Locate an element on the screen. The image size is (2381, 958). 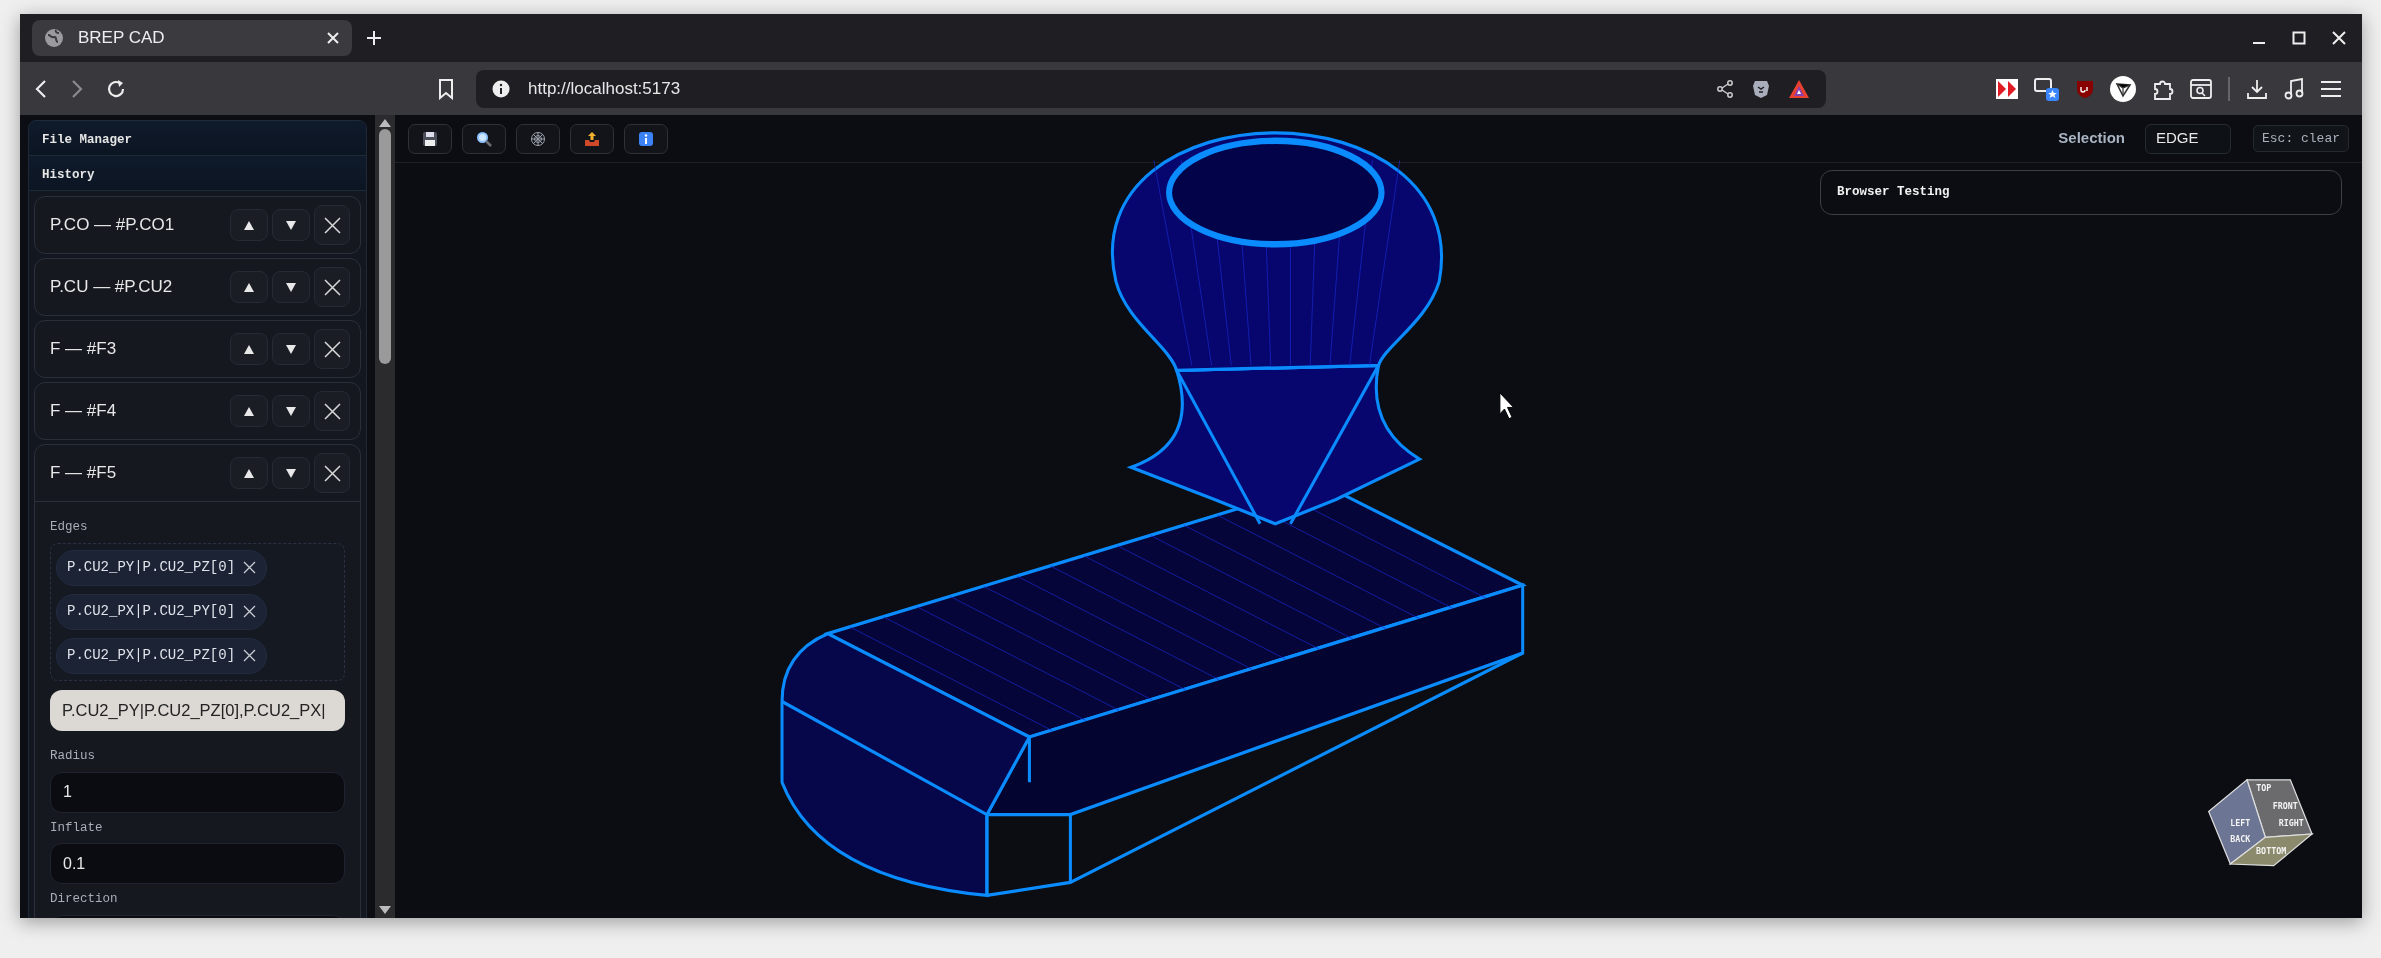
search-icon is located at coordinates (484, 138).